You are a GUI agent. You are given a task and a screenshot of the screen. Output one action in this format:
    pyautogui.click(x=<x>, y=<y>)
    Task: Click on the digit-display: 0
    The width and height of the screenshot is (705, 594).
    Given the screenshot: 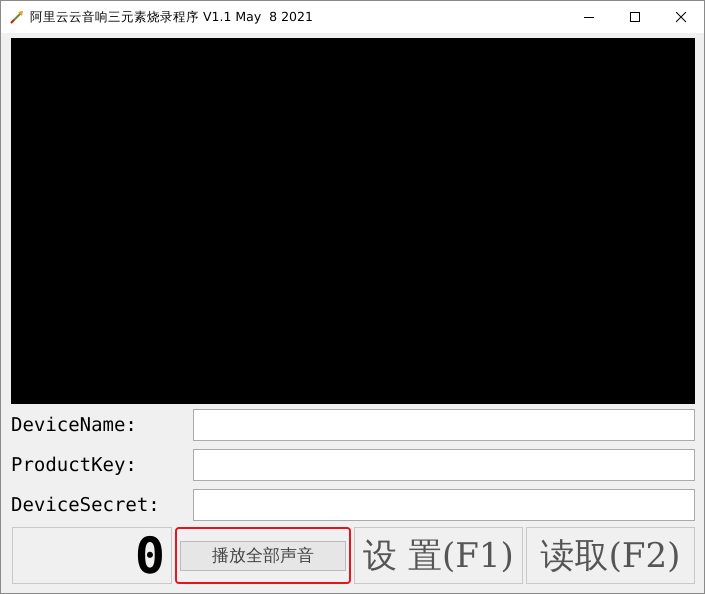 What is the action you would take?
    pyautogui.click(x=92, y=555)
    